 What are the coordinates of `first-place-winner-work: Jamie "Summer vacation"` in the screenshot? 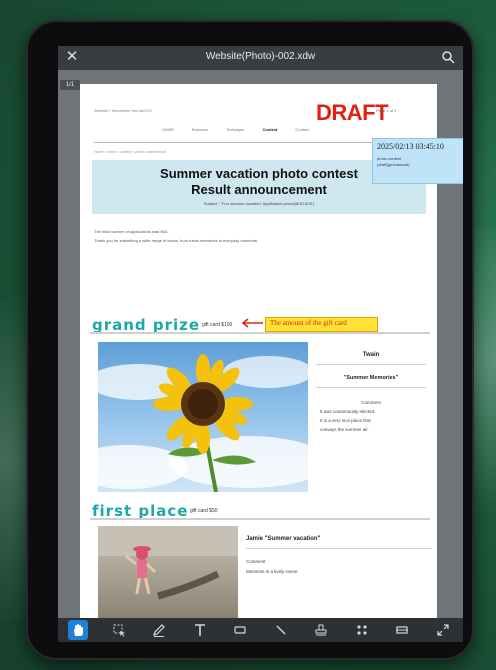 It's located at (283, 539).